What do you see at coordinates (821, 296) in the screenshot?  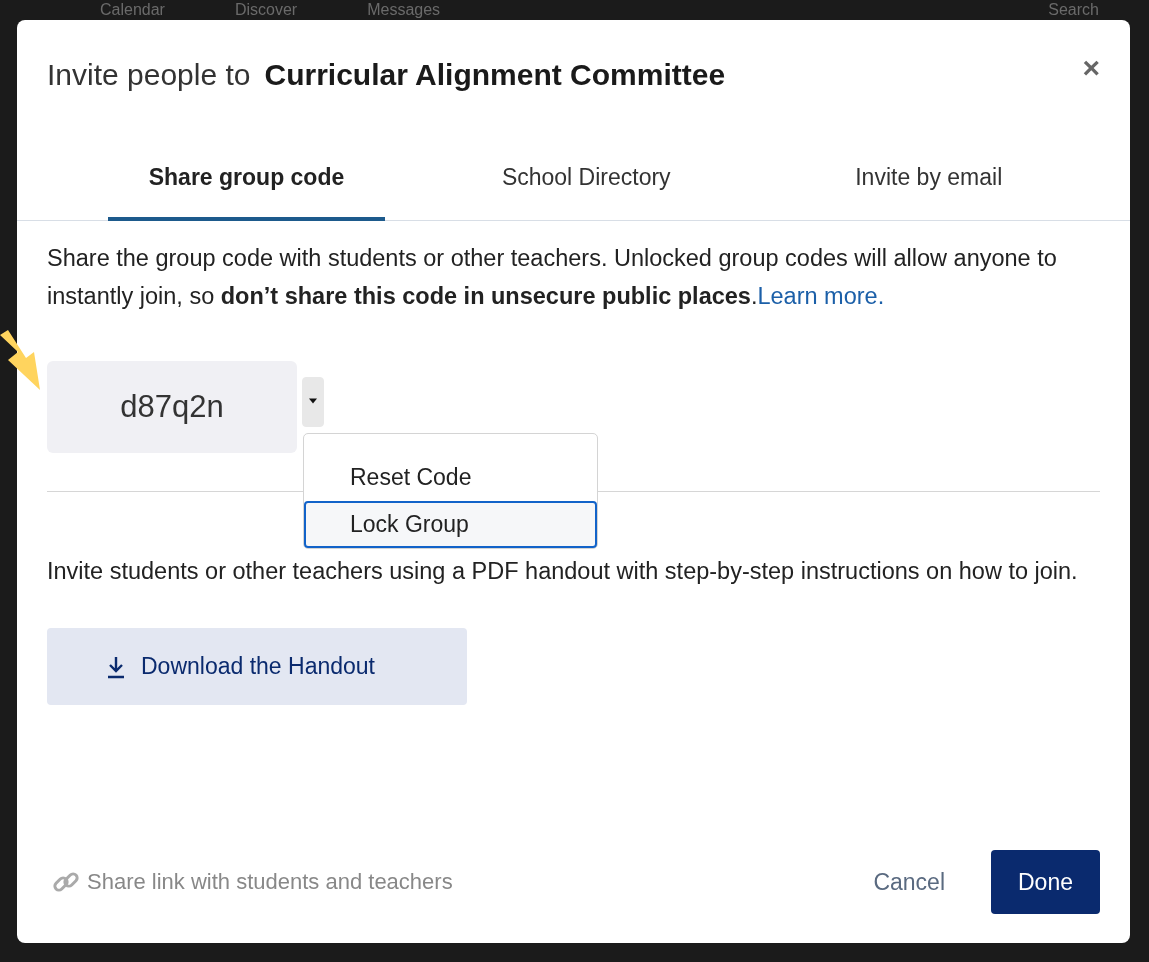 I see `learn-more-link: Learn more.` at bounding box center [821, 296].